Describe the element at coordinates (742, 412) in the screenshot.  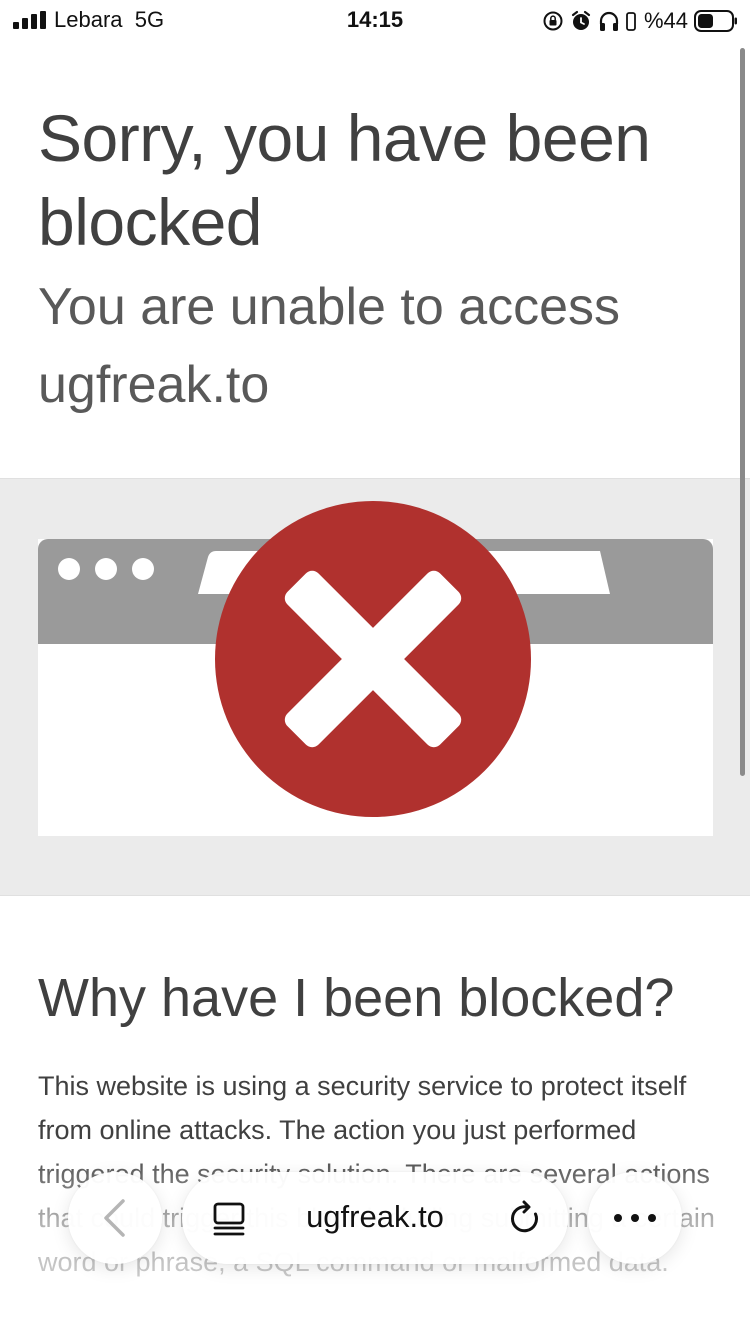
I see `page-scrollbar` at that location.